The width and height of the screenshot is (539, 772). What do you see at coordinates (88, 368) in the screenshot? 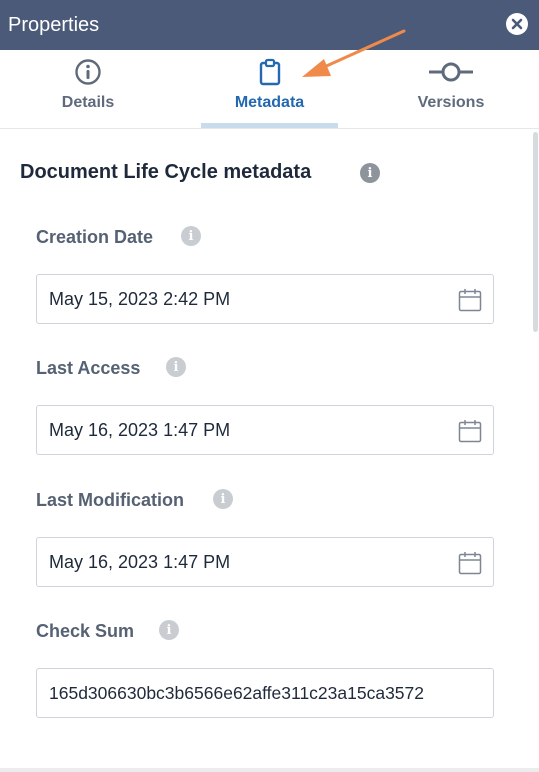
I see `last-access-label: Last Access` at bounding box center [88, 368].